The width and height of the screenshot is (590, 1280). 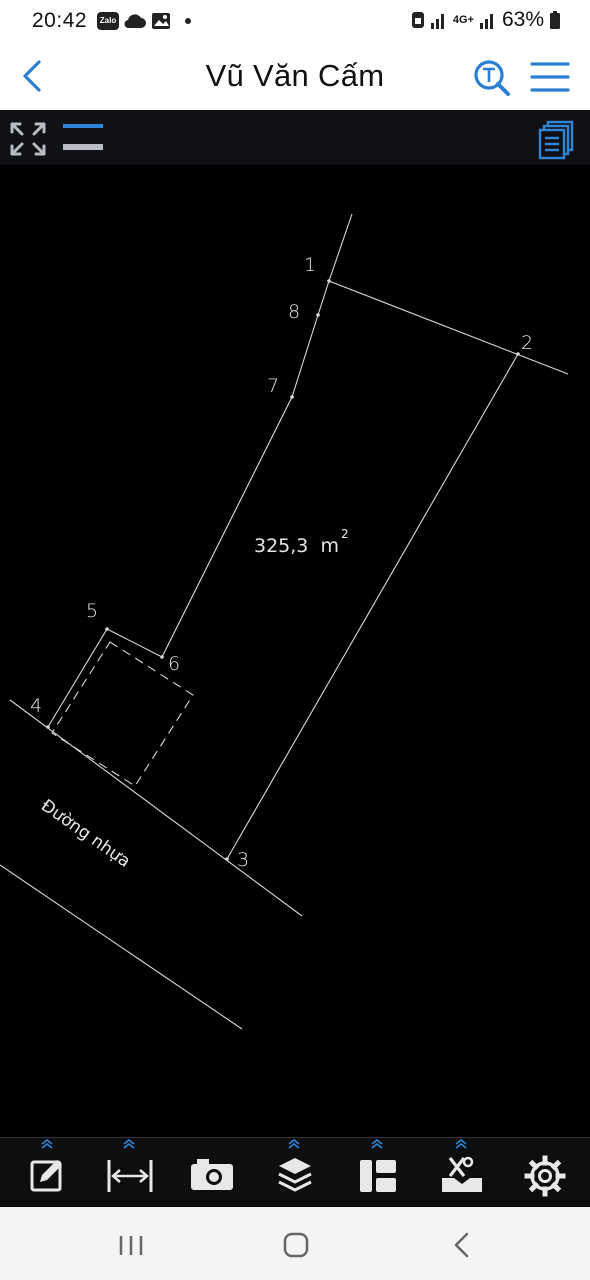 I want to click on point-label-6: 6, so click(x=174, y=664).